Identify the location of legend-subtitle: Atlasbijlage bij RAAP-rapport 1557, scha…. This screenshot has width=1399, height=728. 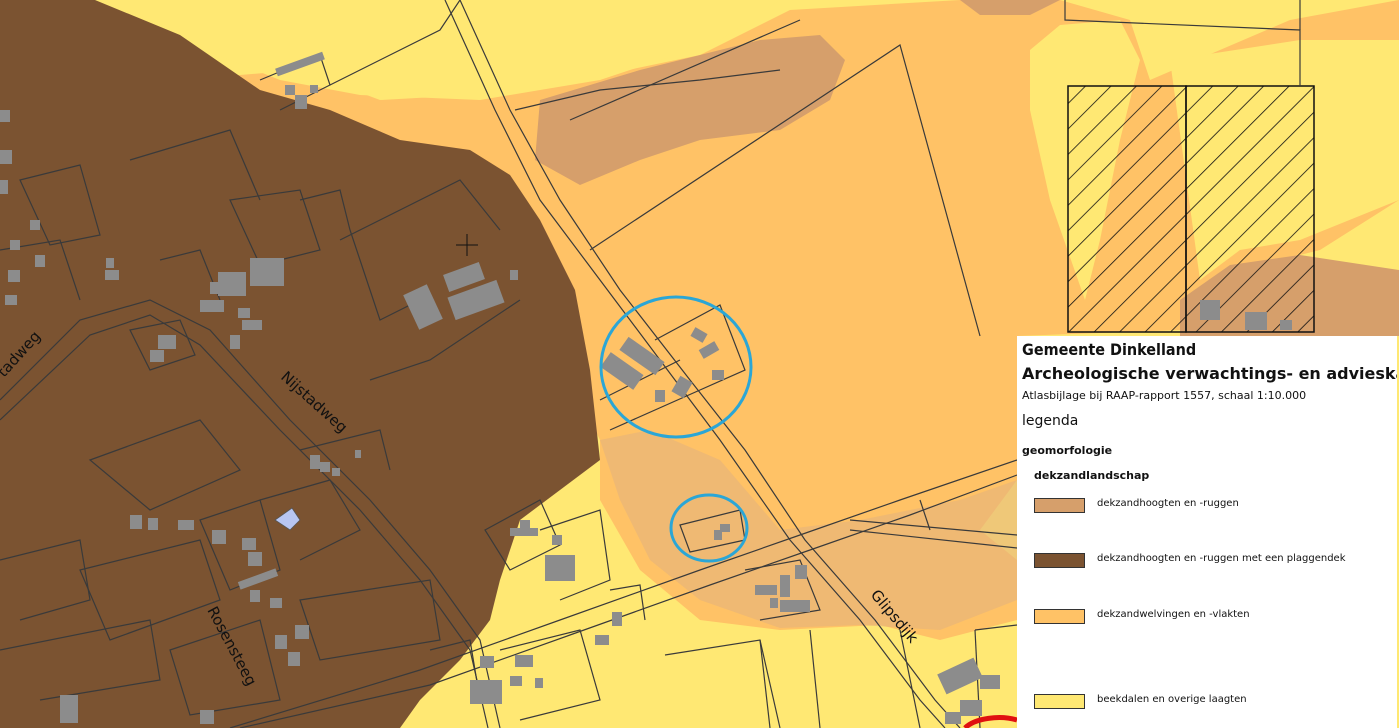
(1164, 395).